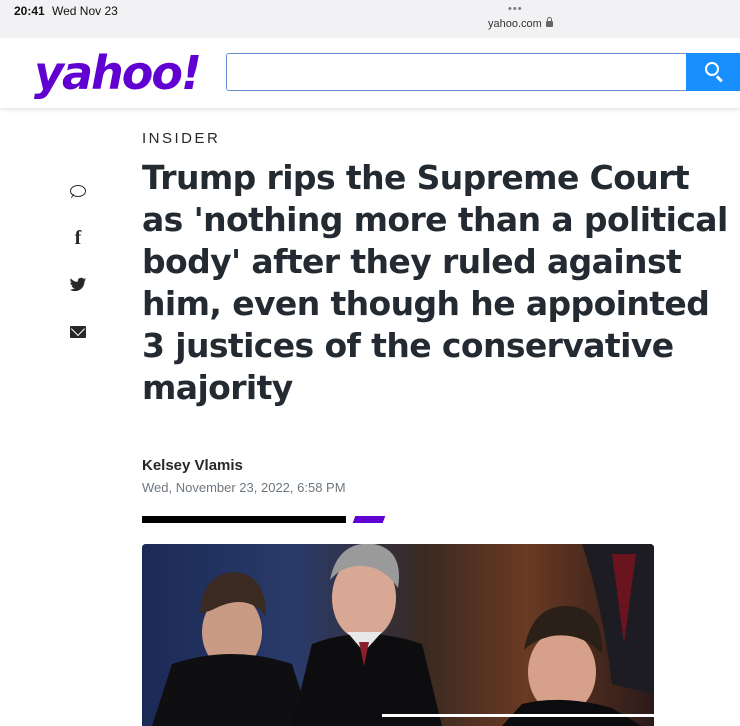 This screenshot has width=740, height=726. I want to click on yahoo-logo: yahoo!, so click(118, 73).